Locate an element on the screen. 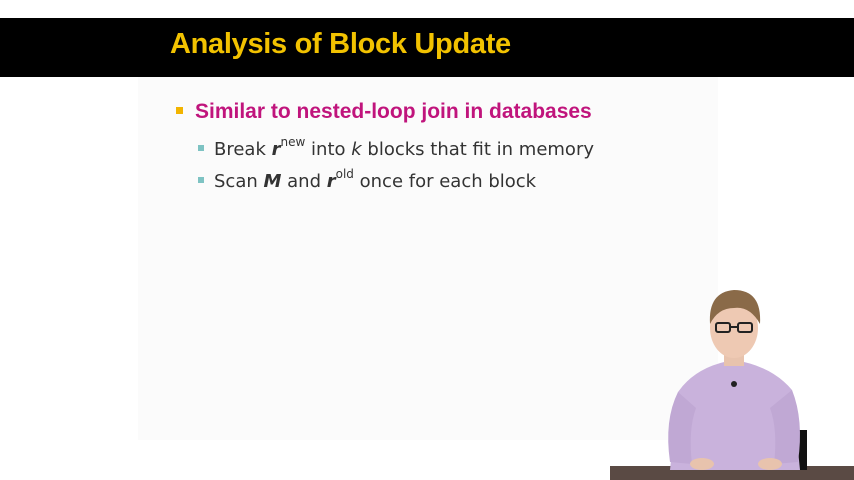  bullet-level1: Similar to nested-loop join in databases is located at coordinates (384, 112).